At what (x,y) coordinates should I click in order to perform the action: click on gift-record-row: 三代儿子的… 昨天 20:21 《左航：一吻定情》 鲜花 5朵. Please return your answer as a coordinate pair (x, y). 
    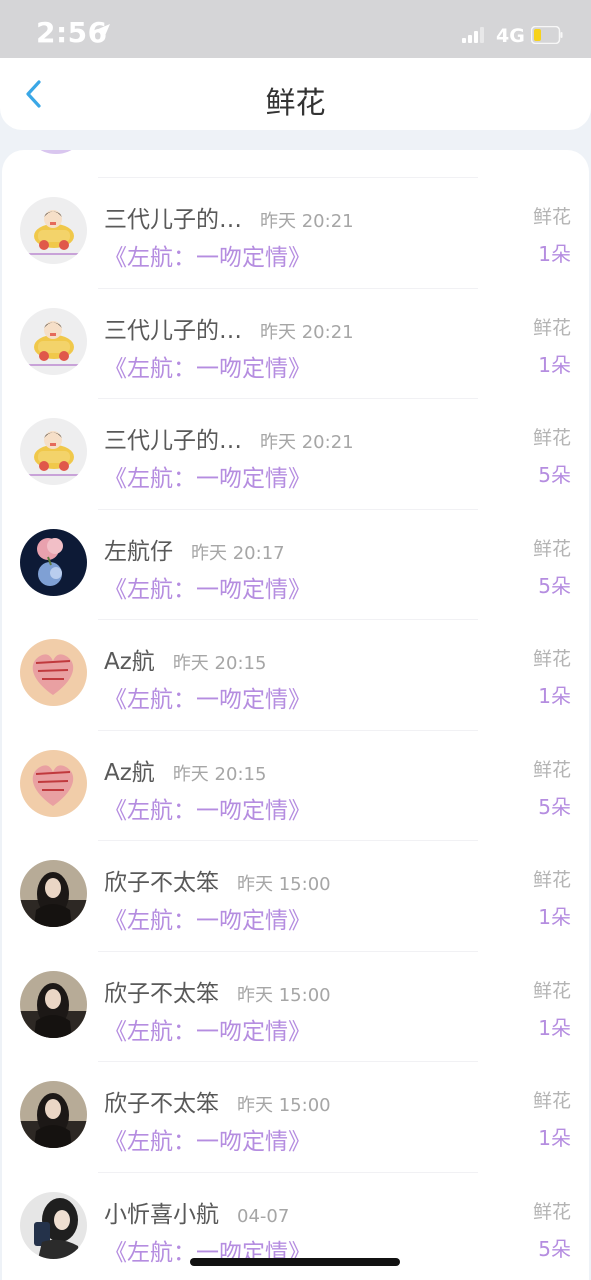
    Looking at the image, I should click on (295, 454).